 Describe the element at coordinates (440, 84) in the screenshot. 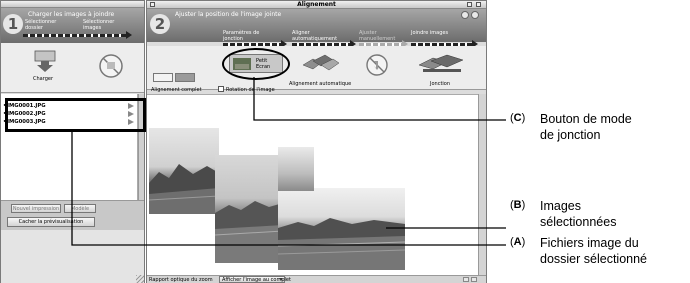

I see `join-label: Jonction` at that location.